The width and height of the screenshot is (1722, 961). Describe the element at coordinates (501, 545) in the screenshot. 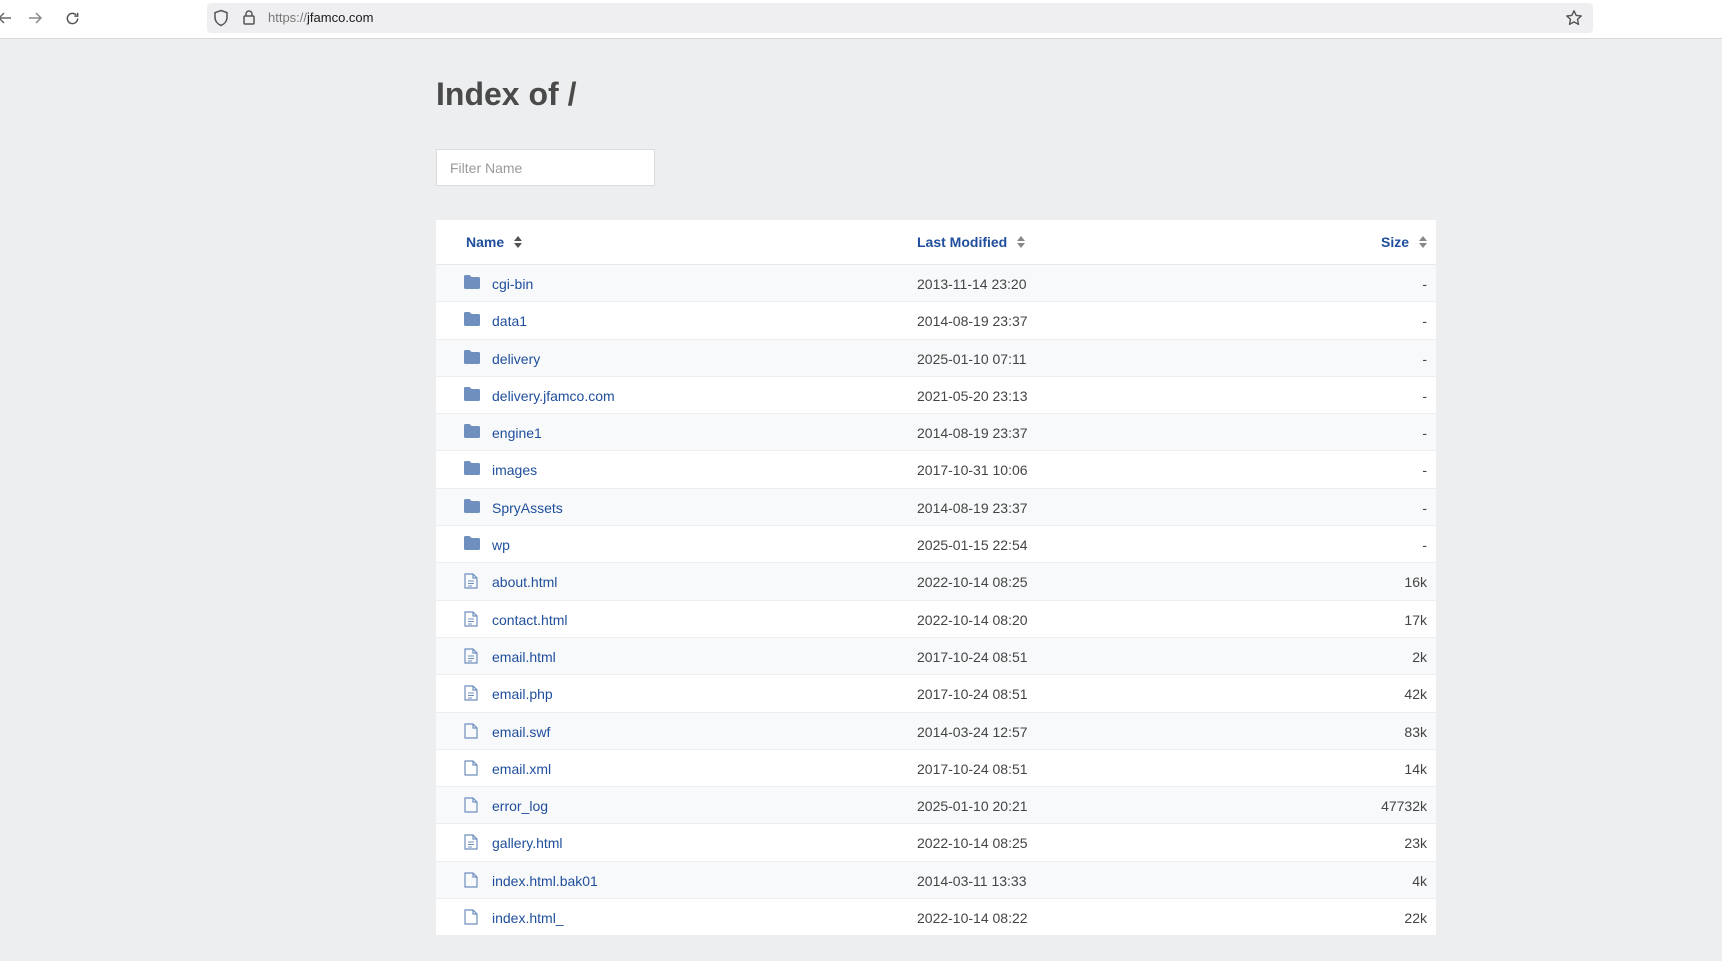

I see `entry-name-link: wp` at that location.